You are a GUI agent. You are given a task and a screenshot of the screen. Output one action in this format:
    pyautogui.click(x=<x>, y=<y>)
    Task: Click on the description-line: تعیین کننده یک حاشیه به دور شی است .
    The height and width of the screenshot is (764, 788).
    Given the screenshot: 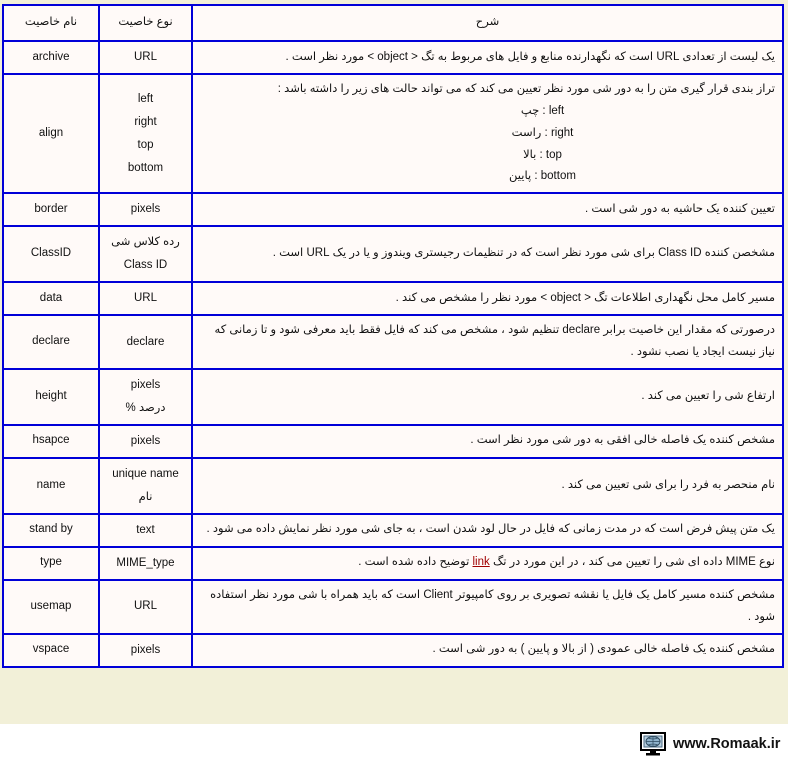 What is the action you would take?
    pyautogui.click(x=680, y=208)
    